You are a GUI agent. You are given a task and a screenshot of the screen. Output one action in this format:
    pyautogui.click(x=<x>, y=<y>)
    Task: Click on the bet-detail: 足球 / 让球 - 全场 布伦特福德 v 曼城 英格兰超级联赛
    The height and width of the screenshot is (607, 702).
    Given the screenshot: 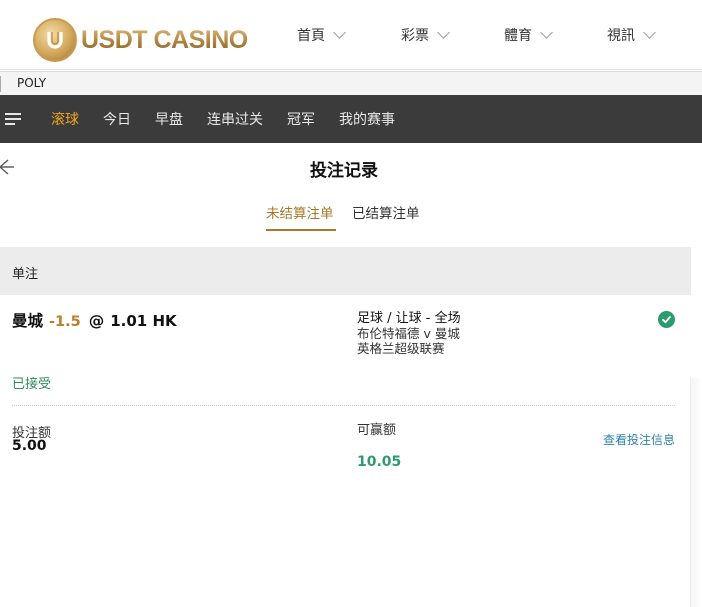 What is the action you would take?
    pyautogui.click(x=487, y=333)
    